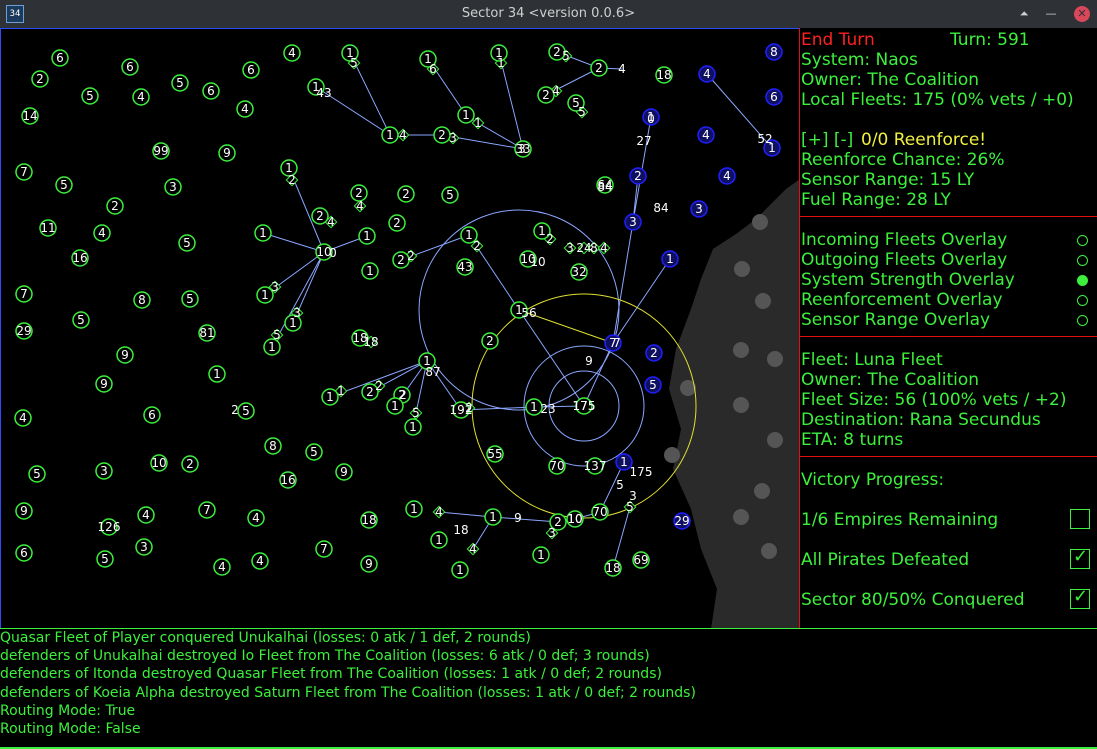 Image resolution: width=1097 pixels, height=749 pixels. I want to click on minimize-icon: —, so click(1051, 14).